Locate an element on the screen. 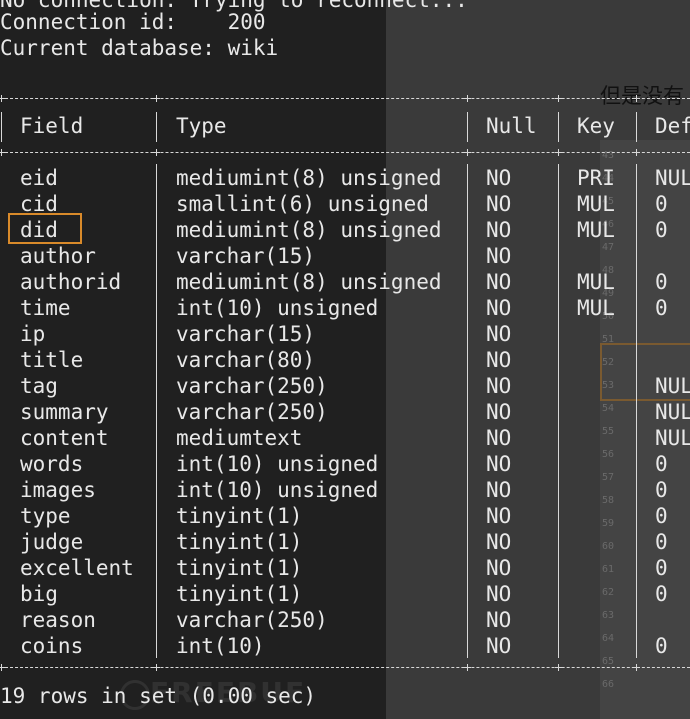 Image resolution: width=690 pixels, height=719 pixels. table-top-border is located at coordinates (345, 98).